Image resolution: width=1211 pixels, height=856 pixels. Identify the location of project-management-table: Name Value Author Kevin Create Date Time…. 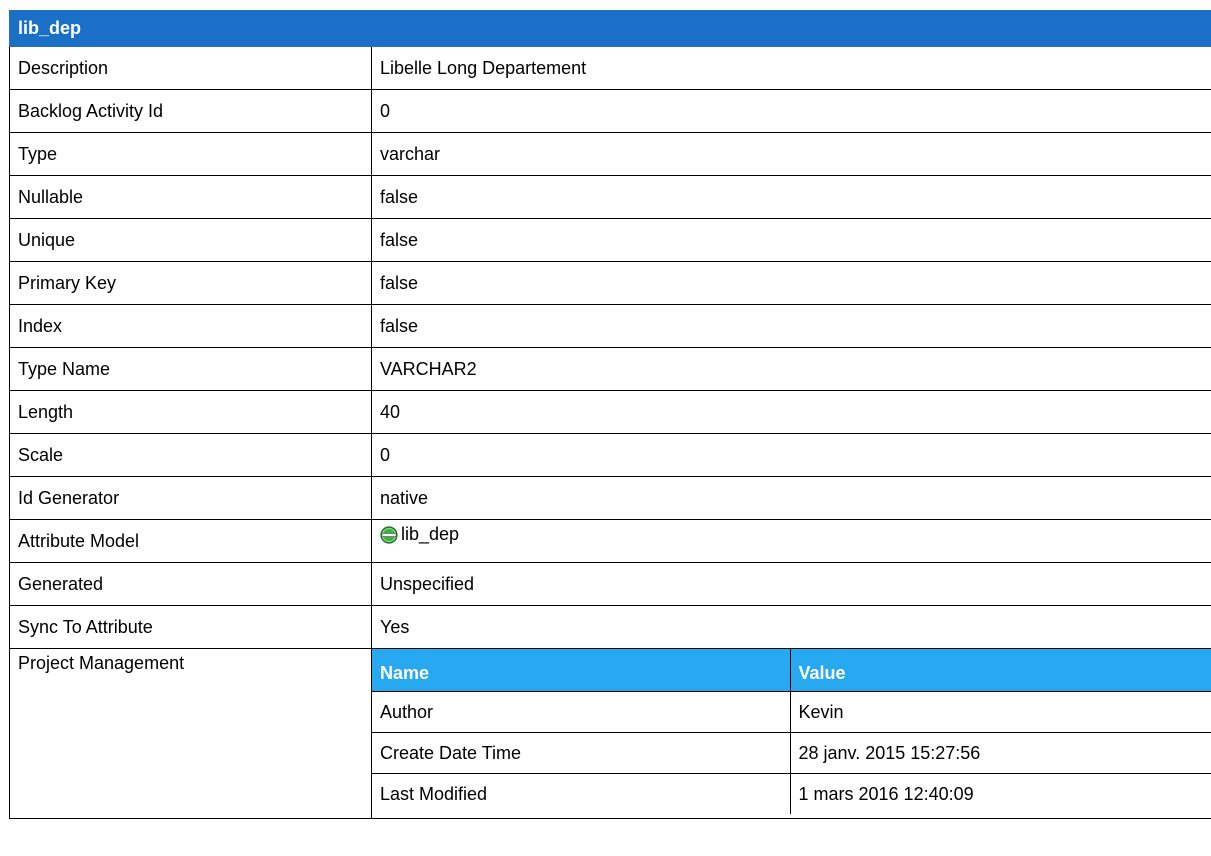
(791, 731).